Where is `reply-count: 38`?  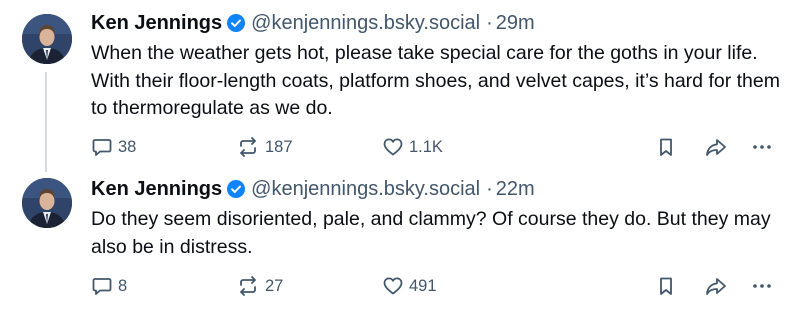
reply-count: 38 is located at coordinates (127, 146).